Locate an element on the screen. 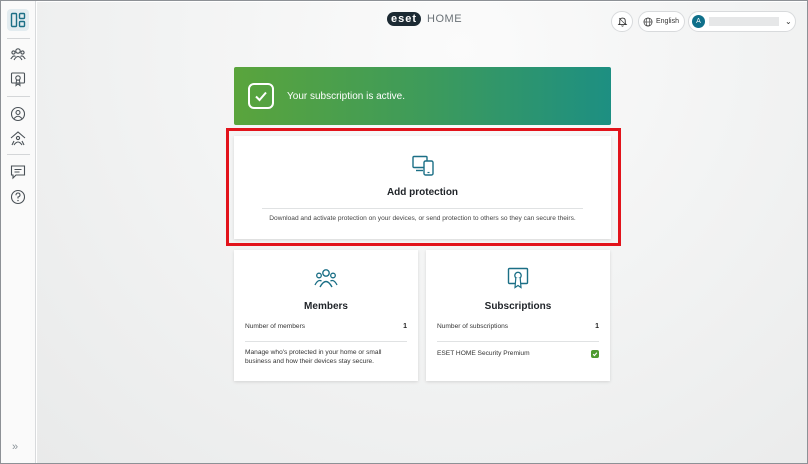  subscription-item-label: ESET HOME Security Premium is located at coordinates (483, 353).